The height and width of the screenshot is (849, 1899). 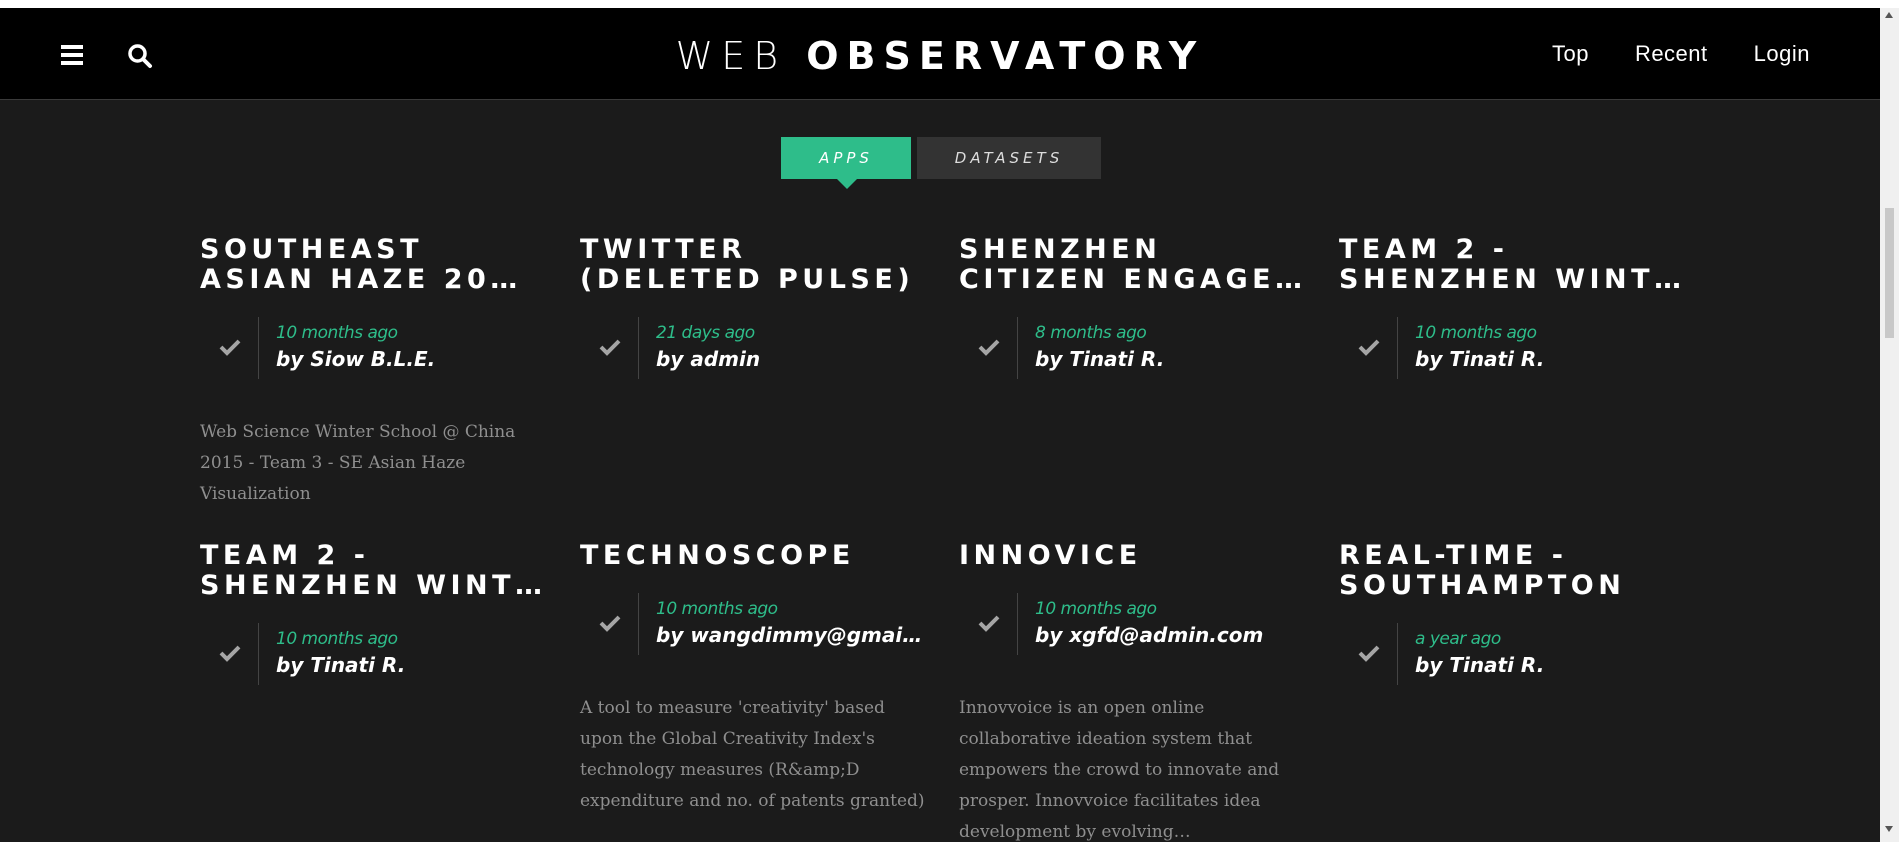 I want to click on page-scrollbar, so click(x=1889, y=425).